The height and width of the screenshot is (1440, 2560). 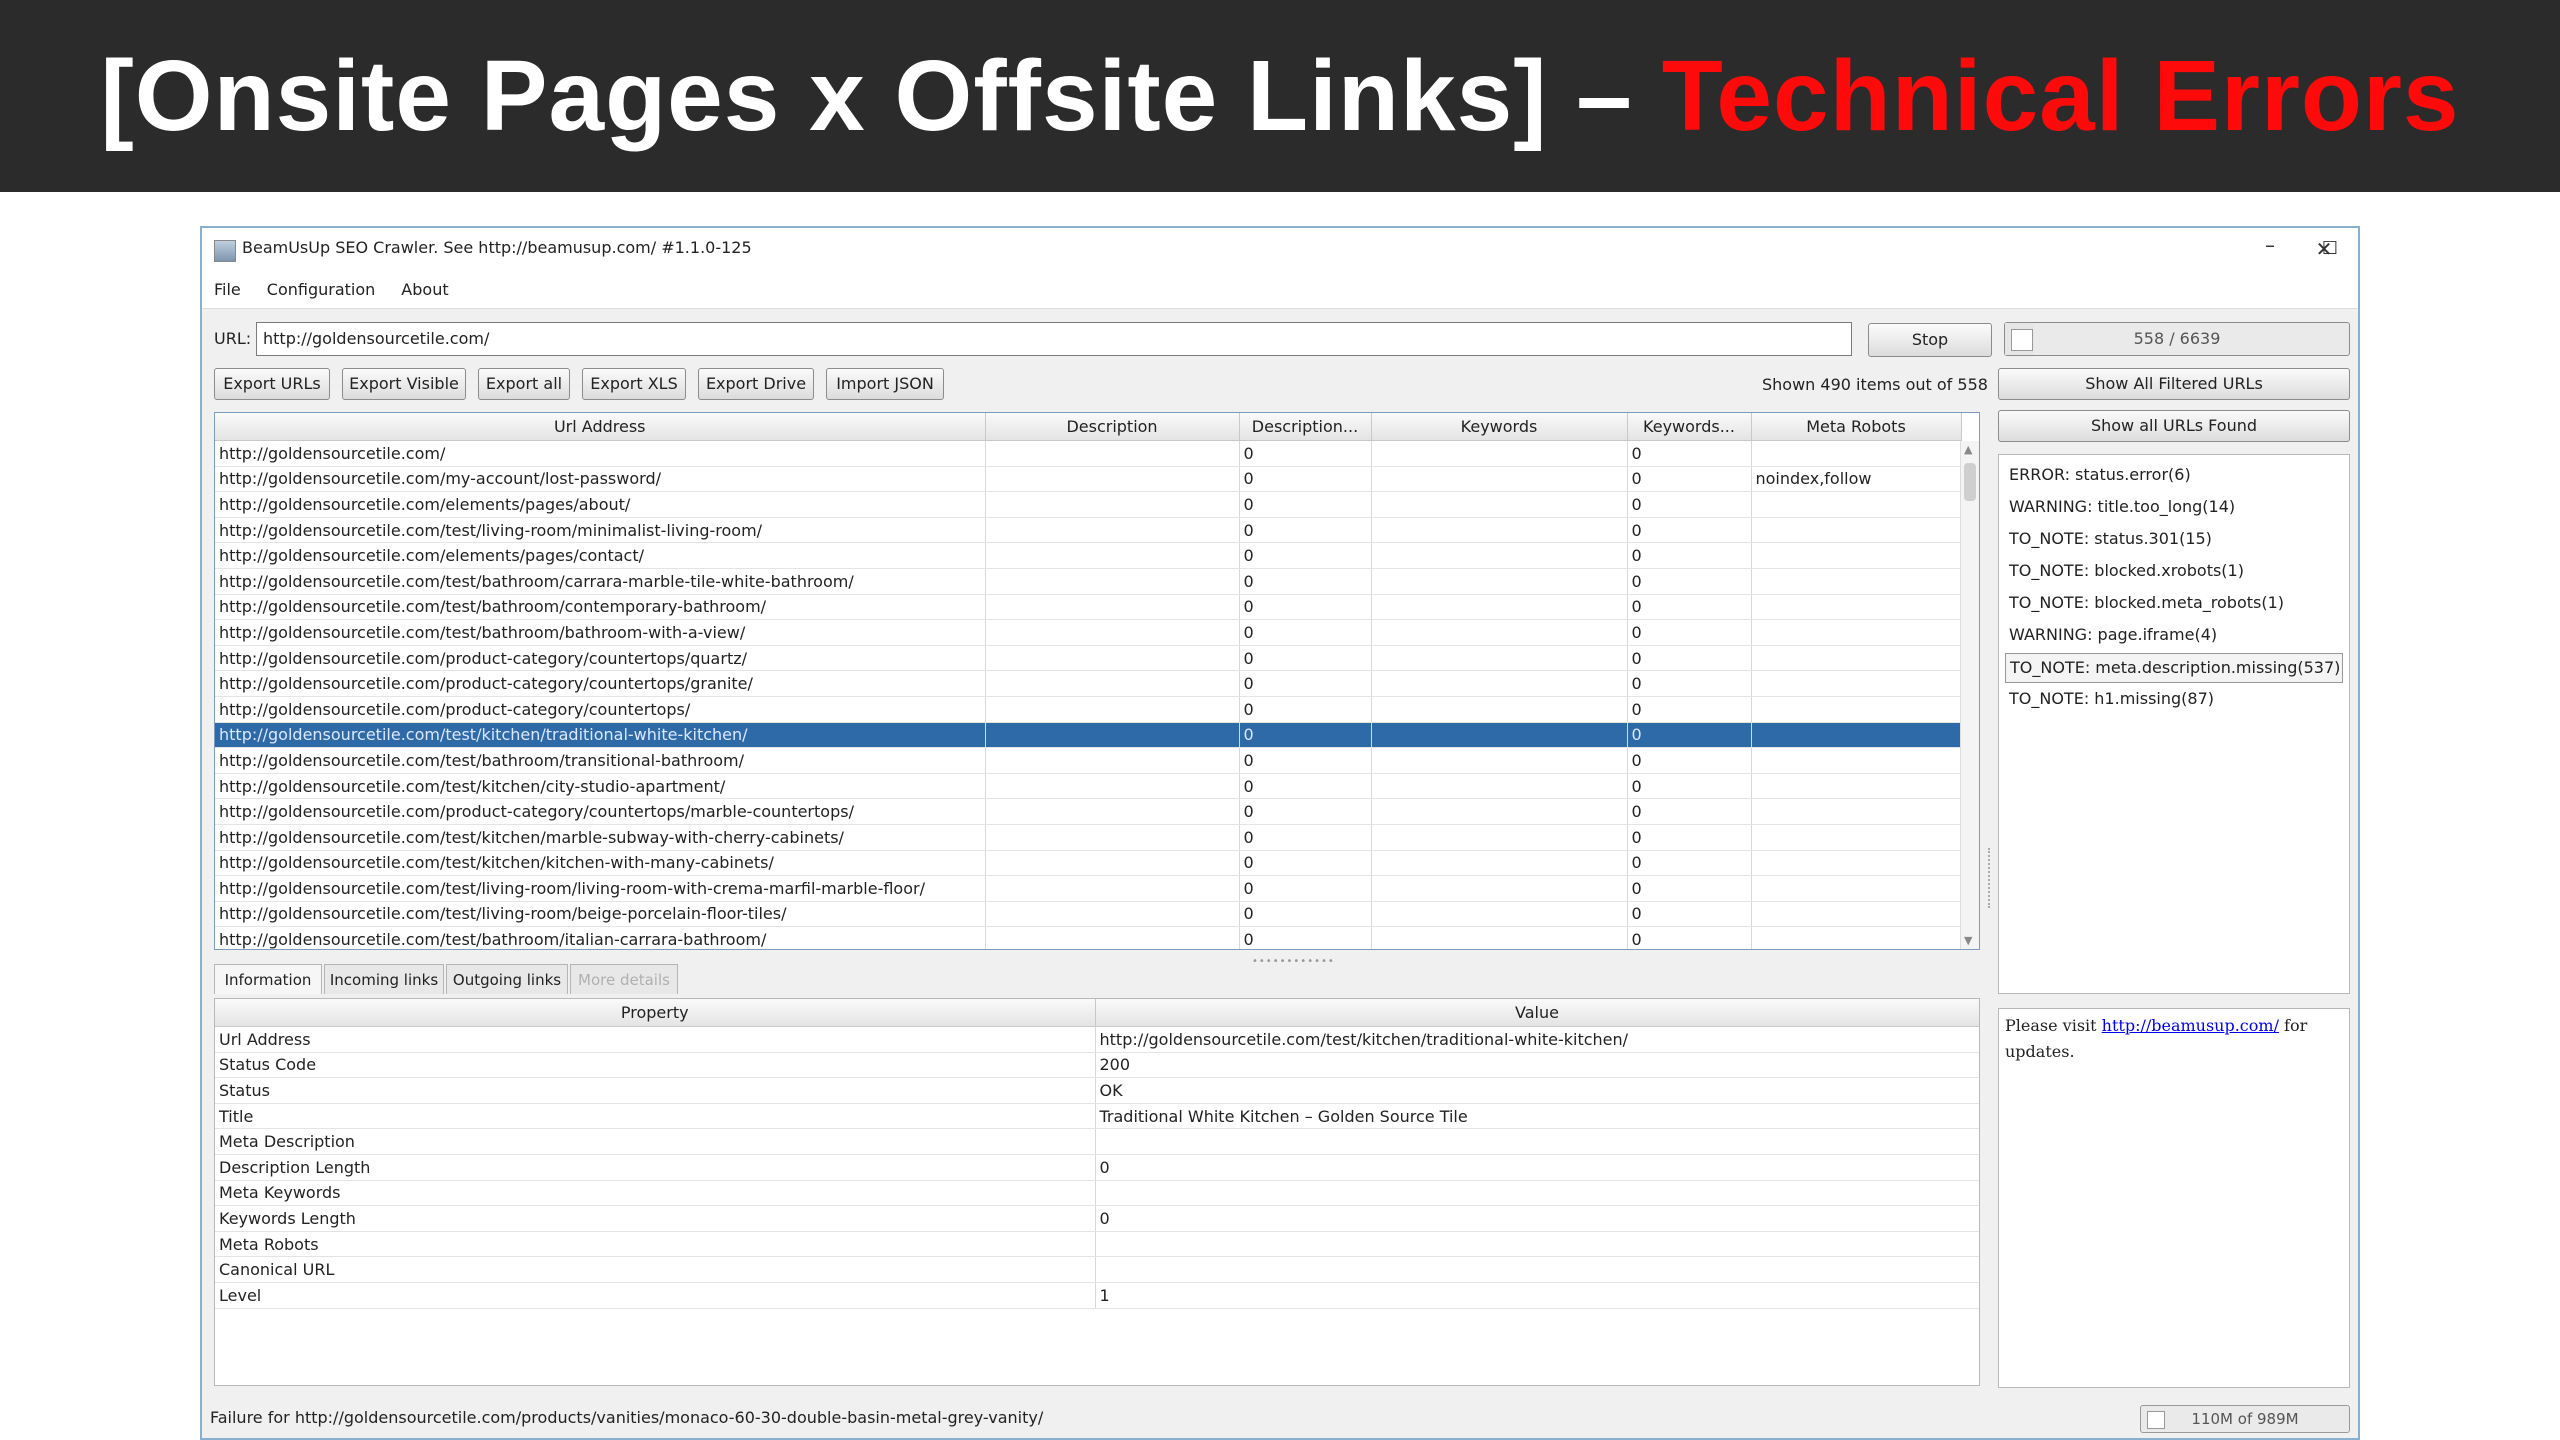 I want to click on url-input: http://goldensourcetile.com/, so click(x=1054, y=339).